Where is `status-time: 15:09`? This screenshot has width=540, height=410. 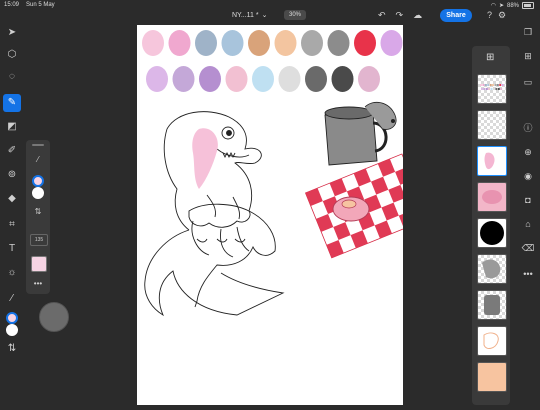
status-time: 15:09 is located at coordinates (12, 5).